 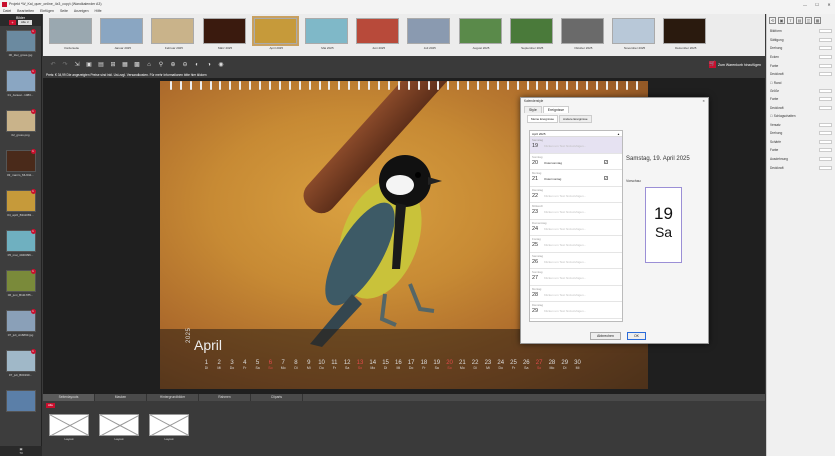 I want to click on cancel-button: Abbrechen, so click(x=605, y=336).